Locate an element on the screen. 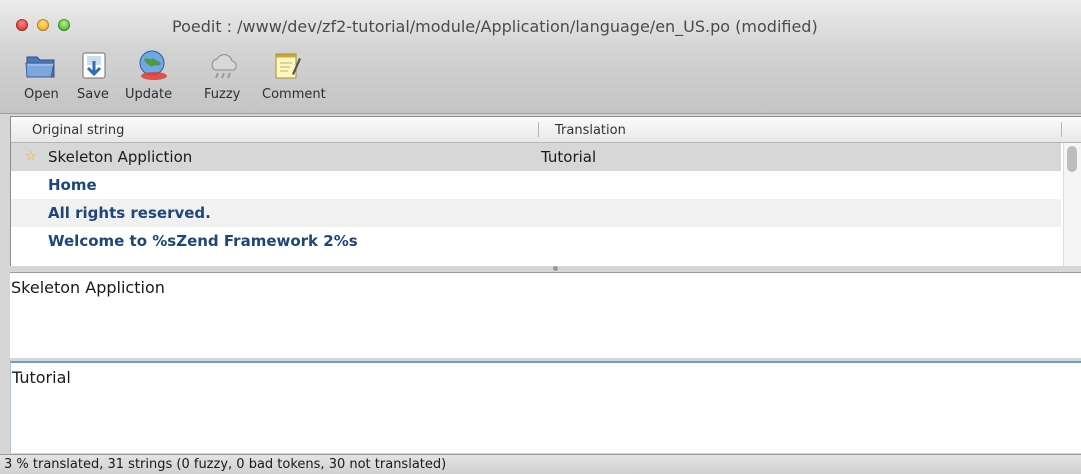 The image size is (1081, 474). table-row: ☆ Skeleton Appliction Tutorial is located at coordinates (536, 157).